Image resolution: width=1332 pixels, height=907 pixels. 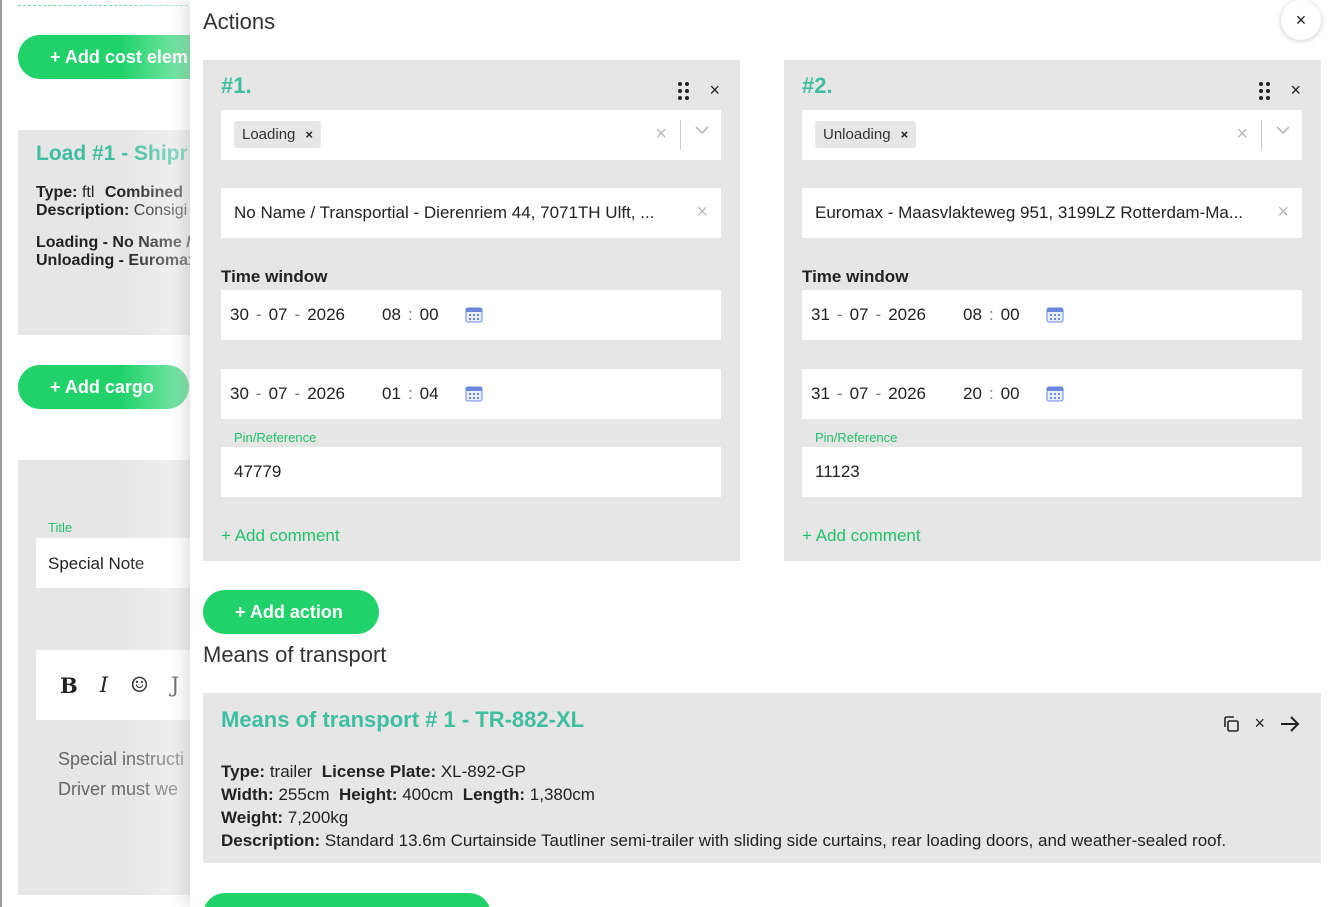 What do you see at coordinates (291, 612) in the screenshot?
I see `add-action-button: + Add action` at bounding box center [291, 612].